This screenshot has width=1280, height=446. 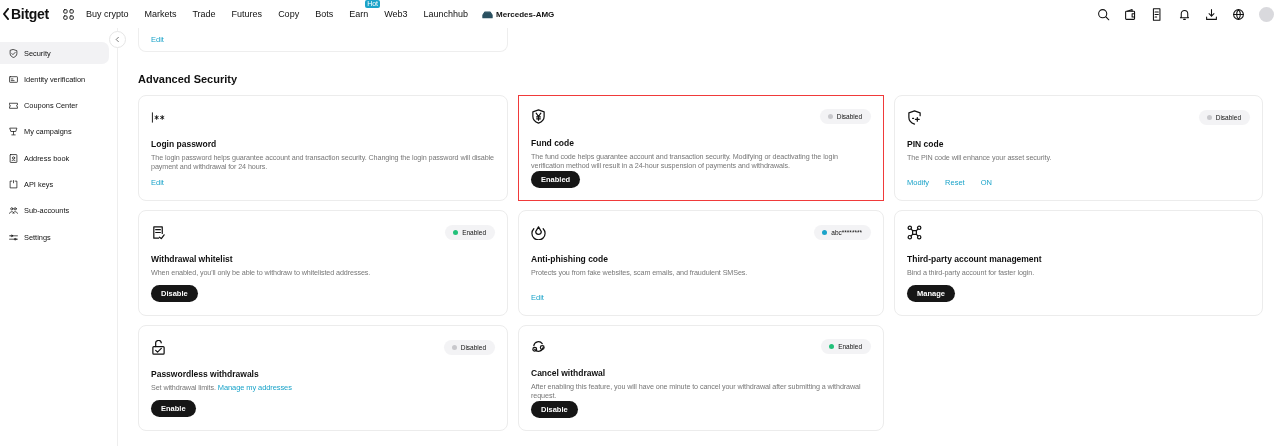 I want to click on nav-link: Web3, so click(x=396, y=14).